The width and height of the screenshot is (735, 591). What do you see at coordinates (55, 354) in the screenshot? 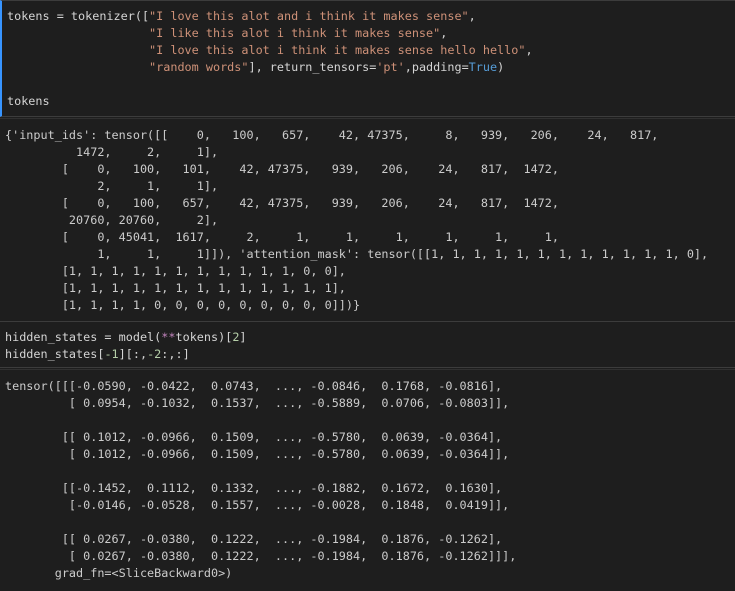
I see `code-token: hidden_states[` at bounding box center [55, 354].